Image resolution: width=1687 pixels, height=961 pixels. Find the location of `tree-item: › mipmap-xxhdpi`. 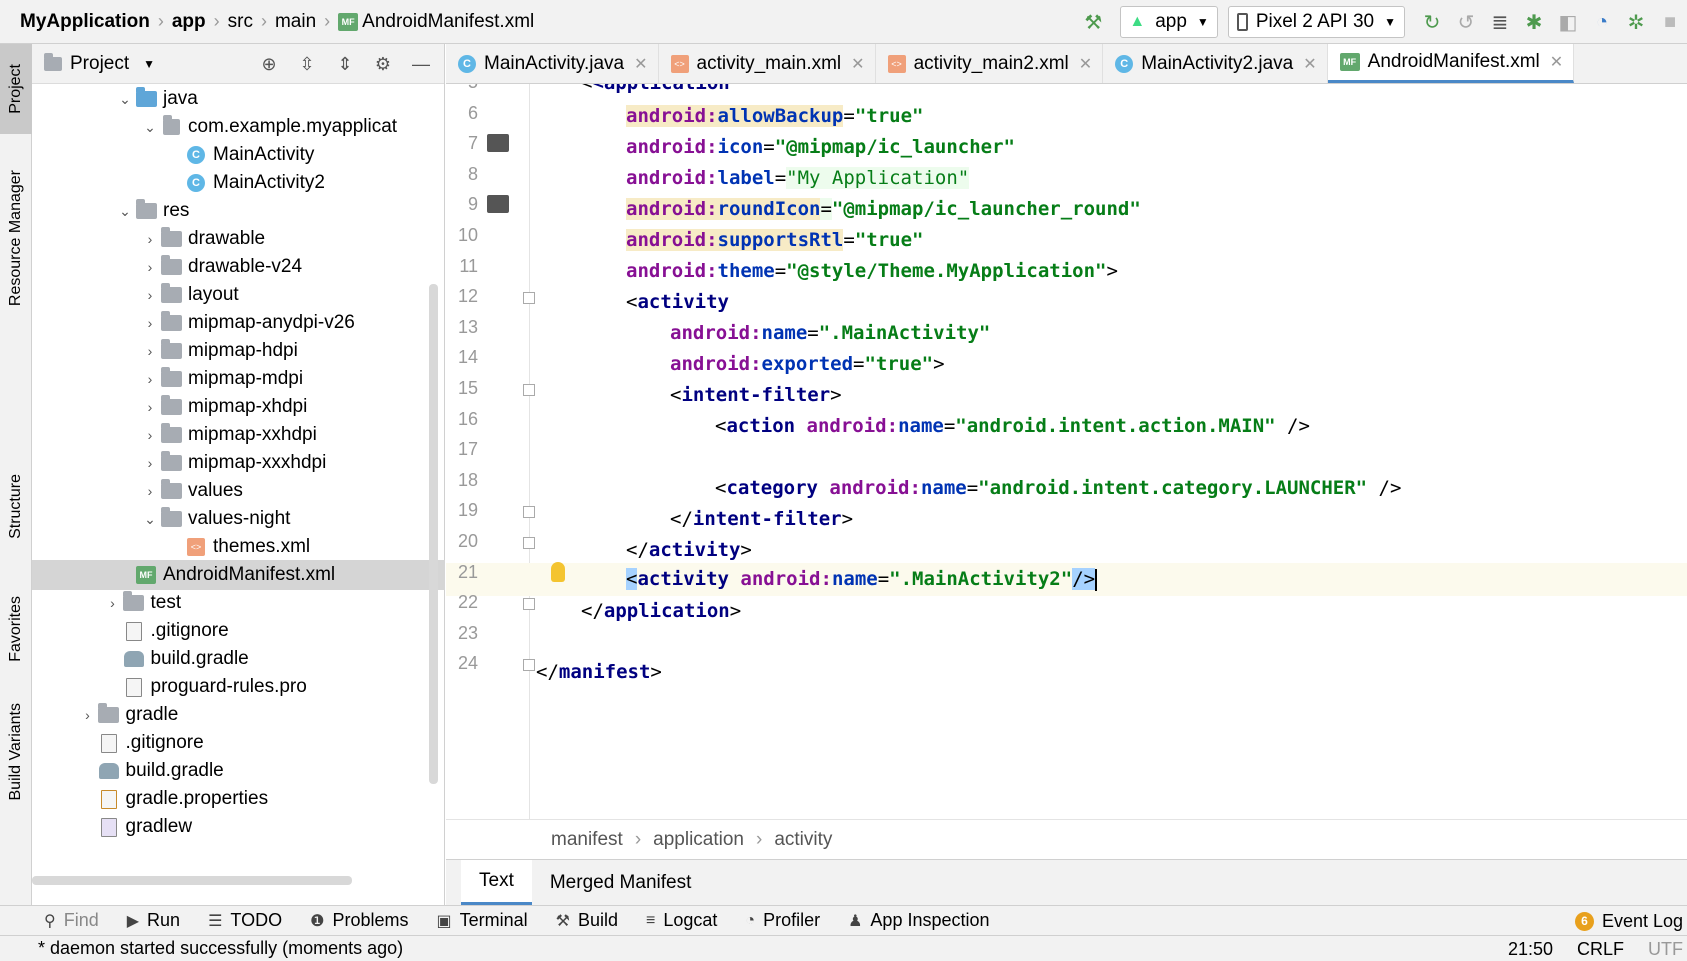

tree-item: › mipmap-xxhdpi is located at coordinates (238, 435).